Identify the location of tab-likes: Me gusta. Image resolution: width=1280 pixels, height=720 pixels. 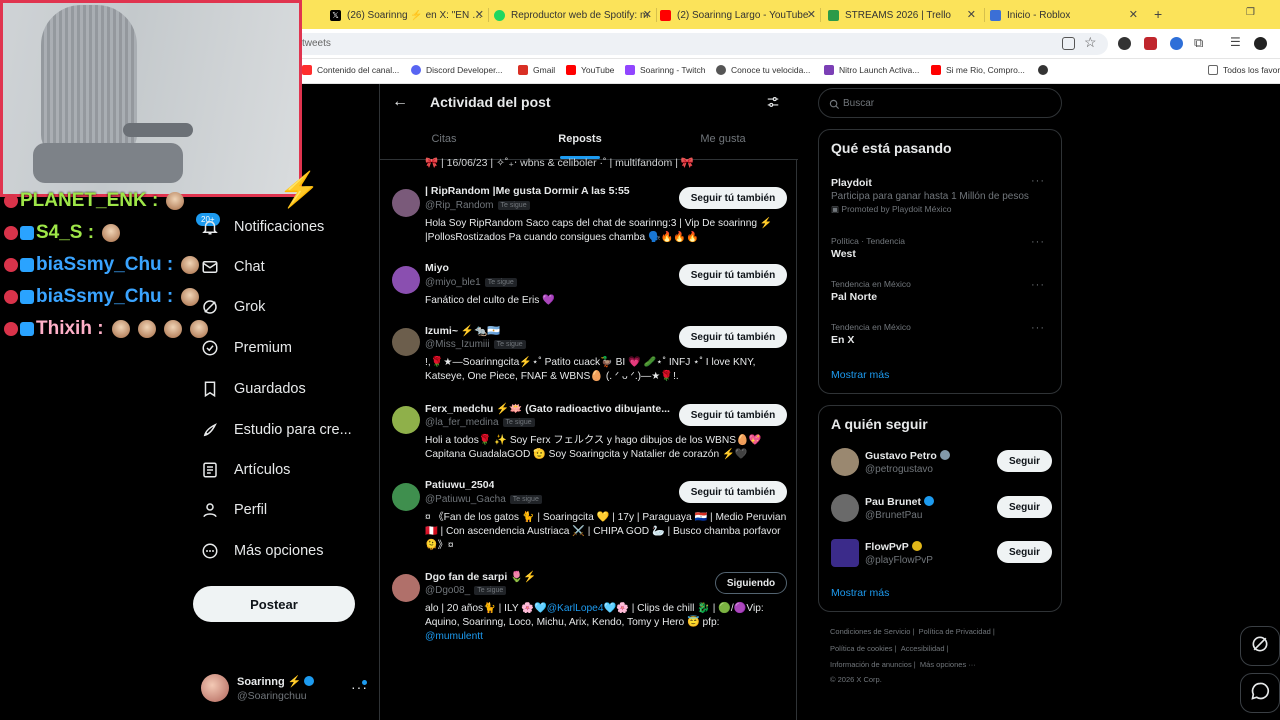
(723, 139).